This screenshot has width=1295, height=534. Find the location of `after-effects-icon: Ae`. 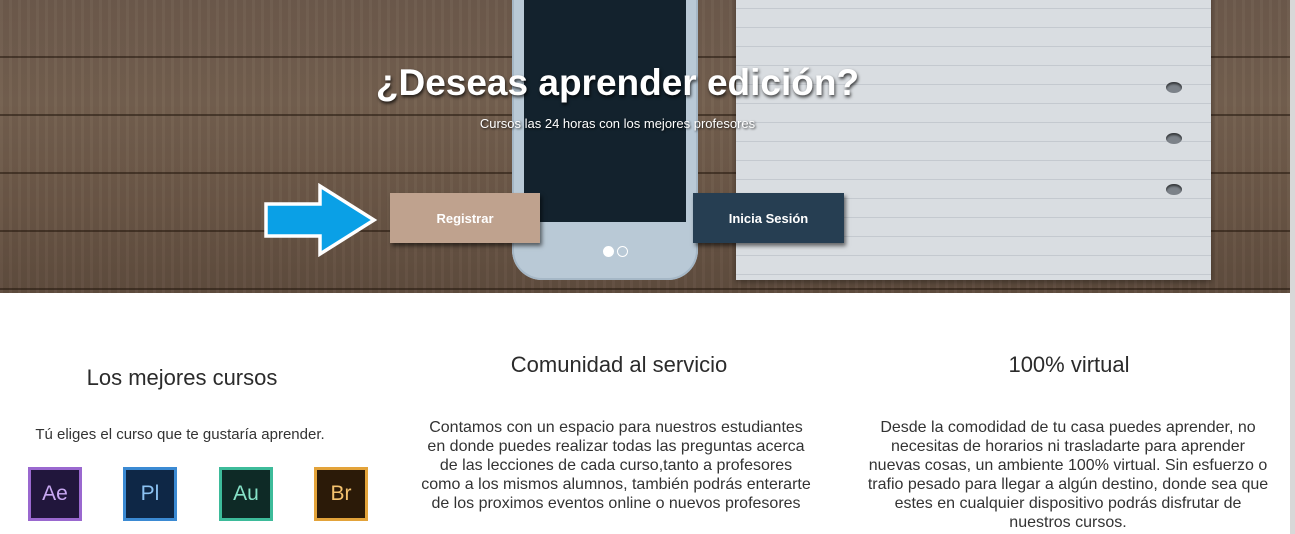

after-effects-icon: Ae is located at coordinates (55, 494).